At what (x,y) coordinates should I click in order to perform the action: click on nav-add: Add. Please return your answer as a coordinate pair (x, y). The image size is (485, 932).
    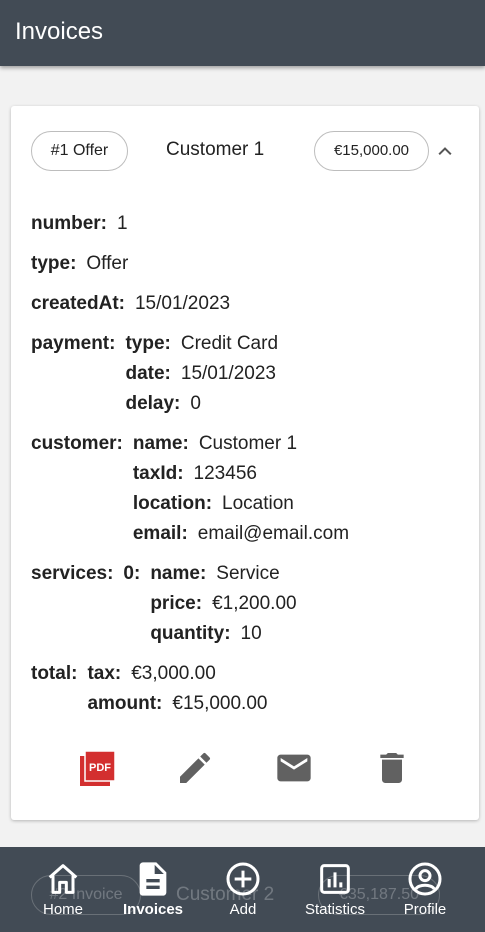
    Looking at the image, I should click on (243, 894).